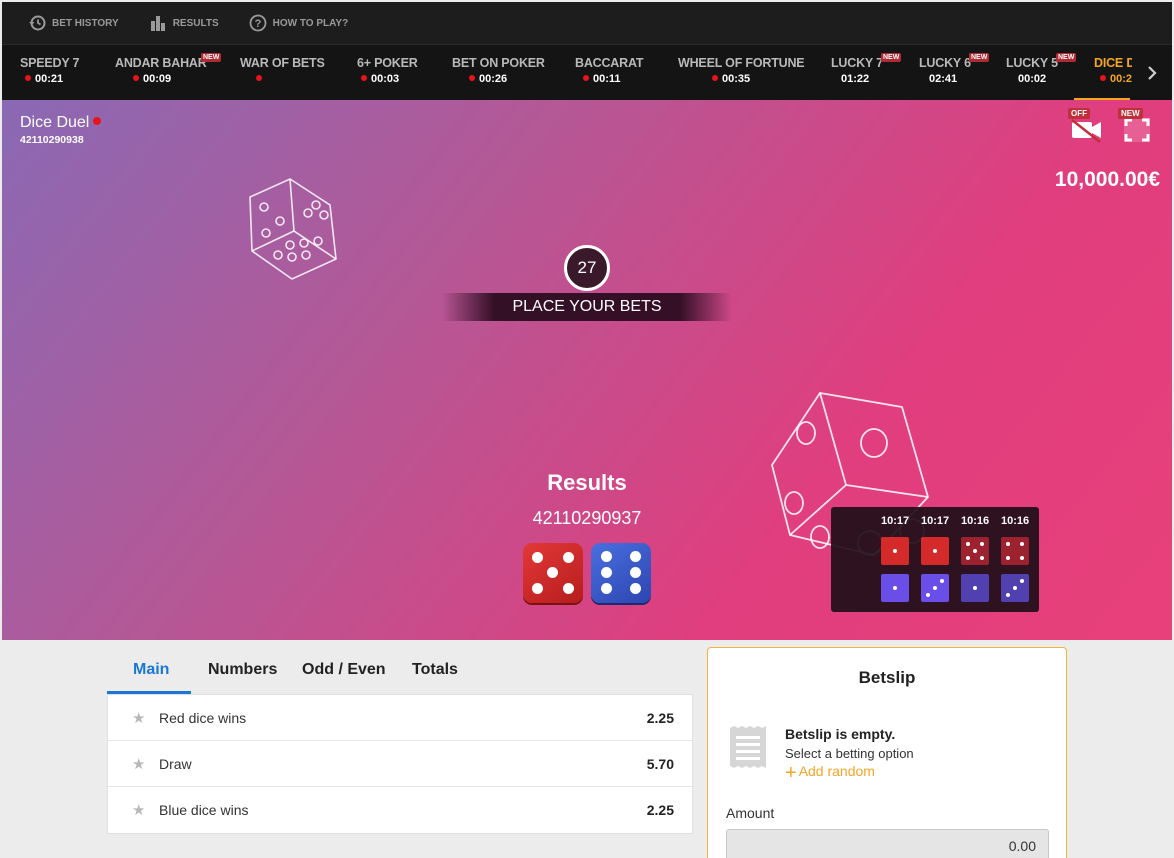  Describe the element at coordinates (1043, 73) in the screenshot. I see `game-tab-lucky-5: LUCKY 5 NEW 00:02` at that location.